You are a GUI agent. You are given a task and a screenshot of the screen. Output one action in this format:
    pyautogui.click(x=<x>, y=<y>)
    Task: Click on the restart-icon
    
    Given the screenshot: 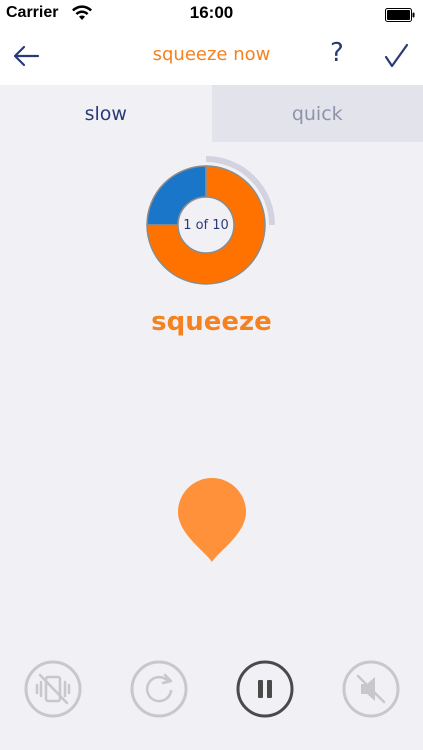 What is the action you would take?
    pyautogui.click(x=159, y=689)
    